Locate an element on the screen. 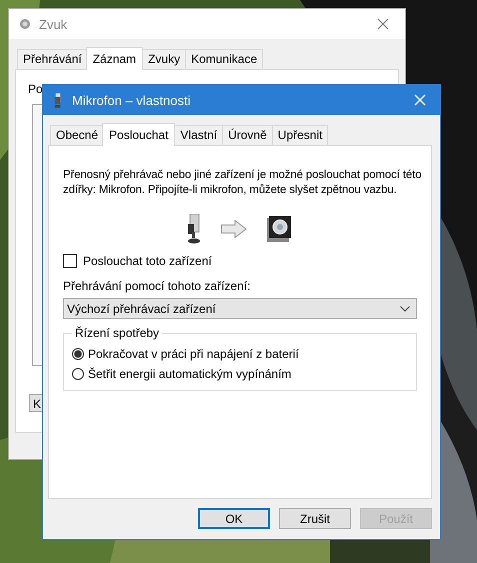 Image resolution: width=477 pixels, height=563 pixels. checkbox-label: Poslouchat toto zařízení is located at coordinates (147, 261).